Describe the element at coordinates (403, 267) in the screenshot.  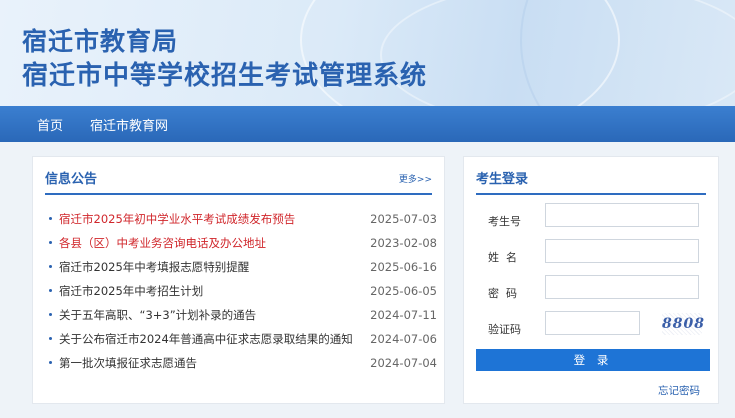
I see `news-item-date: 2025-06-16` at that location.